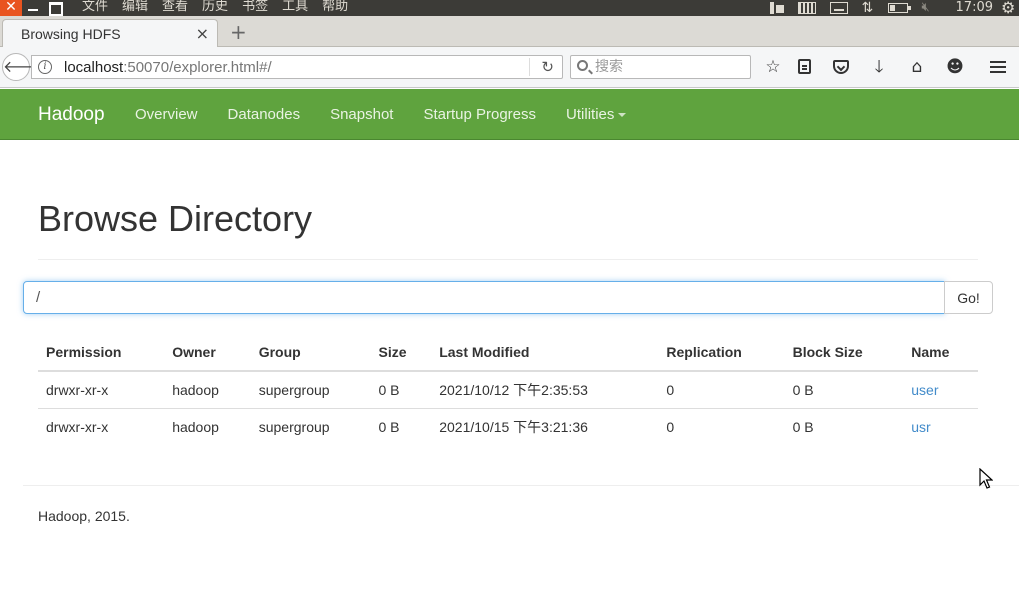 The width and height of the screenshot is (1019, 603). I want to click on reading-list-icon, so click(804, 67).